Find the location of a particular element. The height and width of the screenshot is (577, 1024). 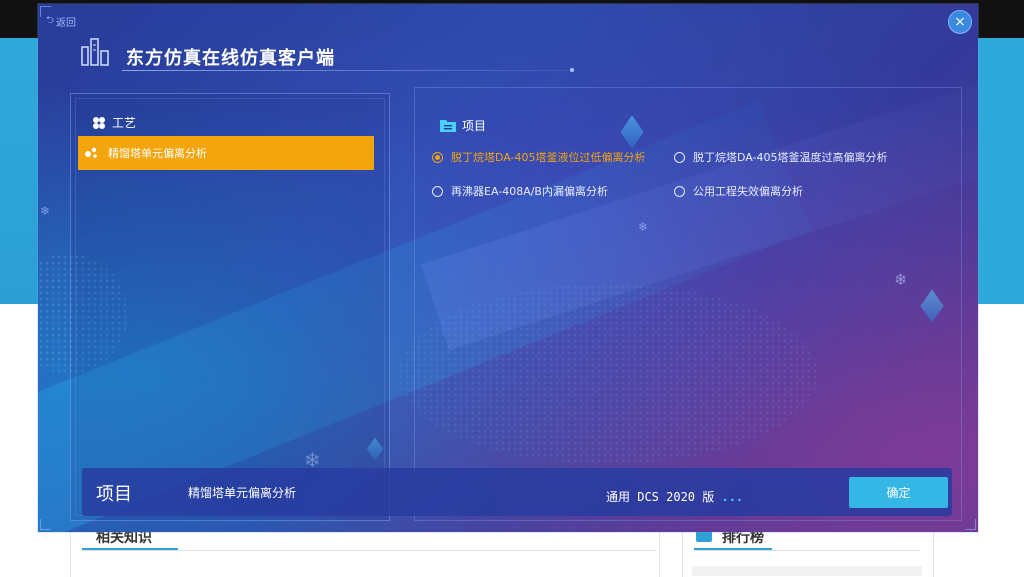

process-item-label: 精馏塔单元偏离分析 is located at coordinates (157, 153).